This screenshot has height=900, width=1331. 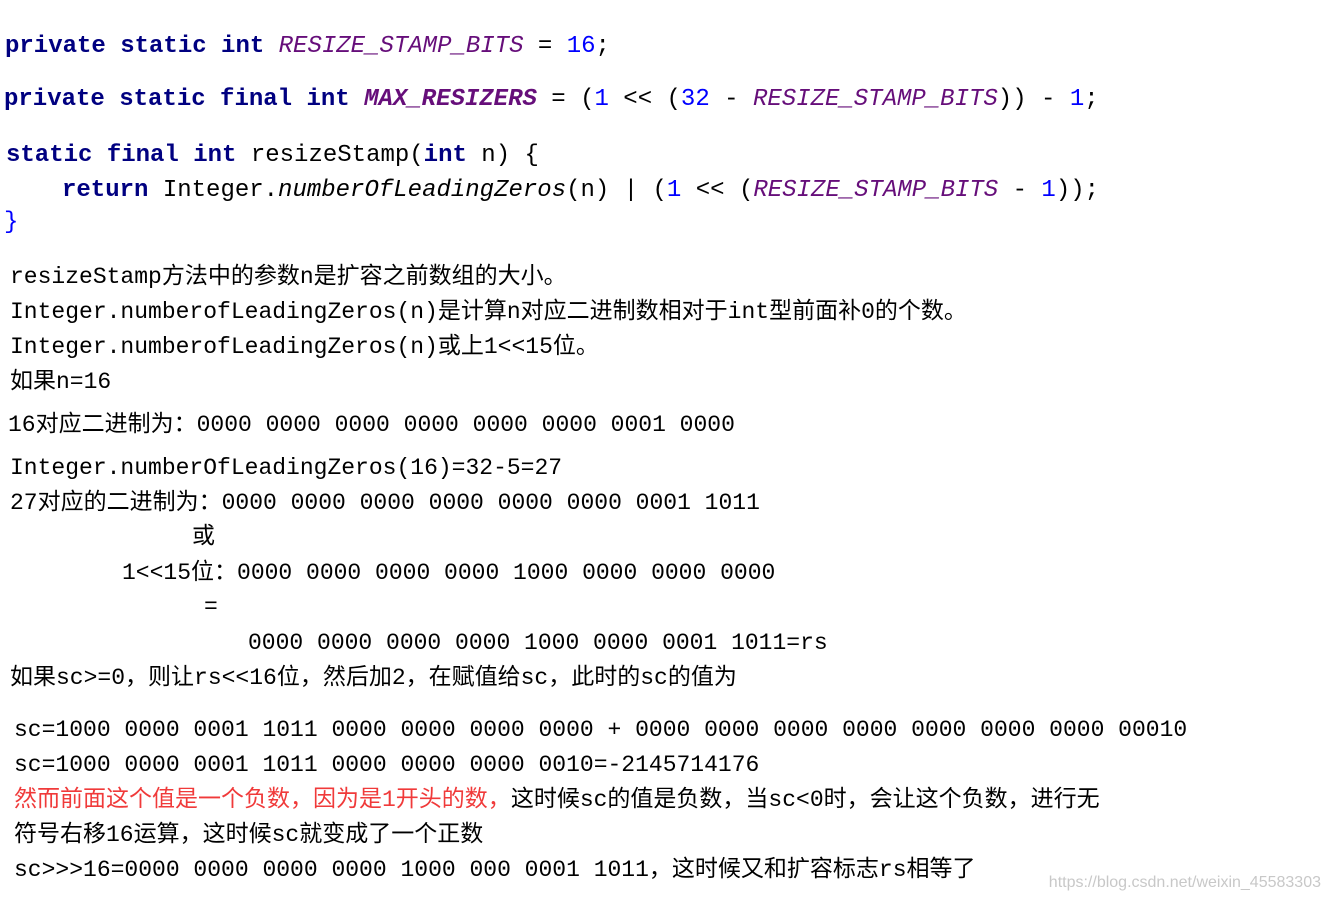 I want to click on text-line: =, so click(x=211, y=607).